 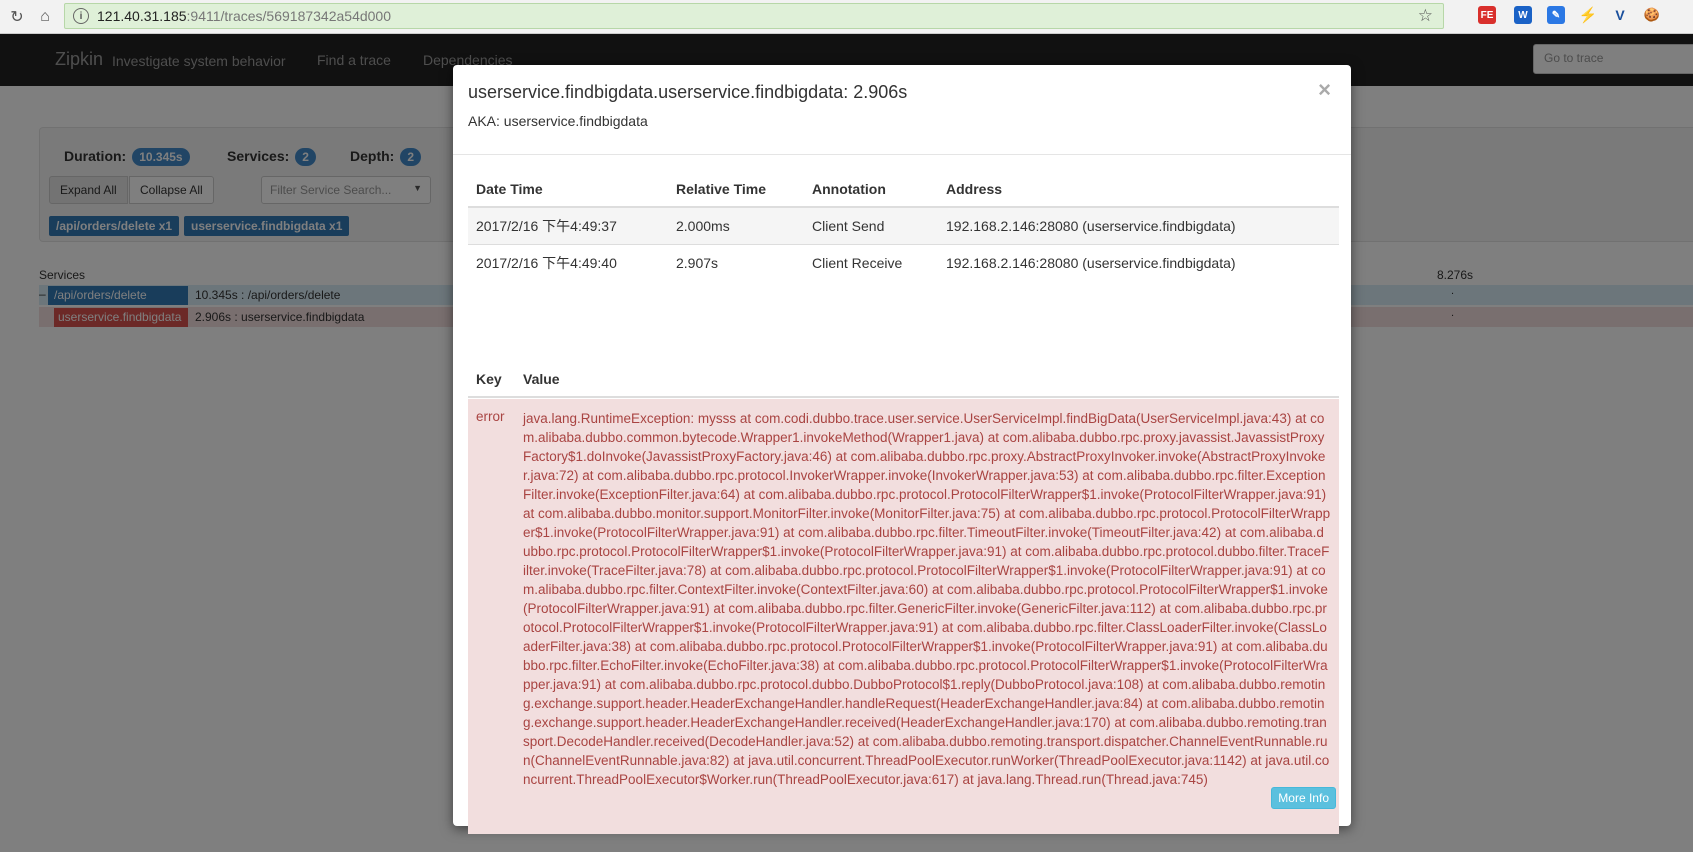 I want to click on extension-w-icon: W, so click(x=1523, y=15).